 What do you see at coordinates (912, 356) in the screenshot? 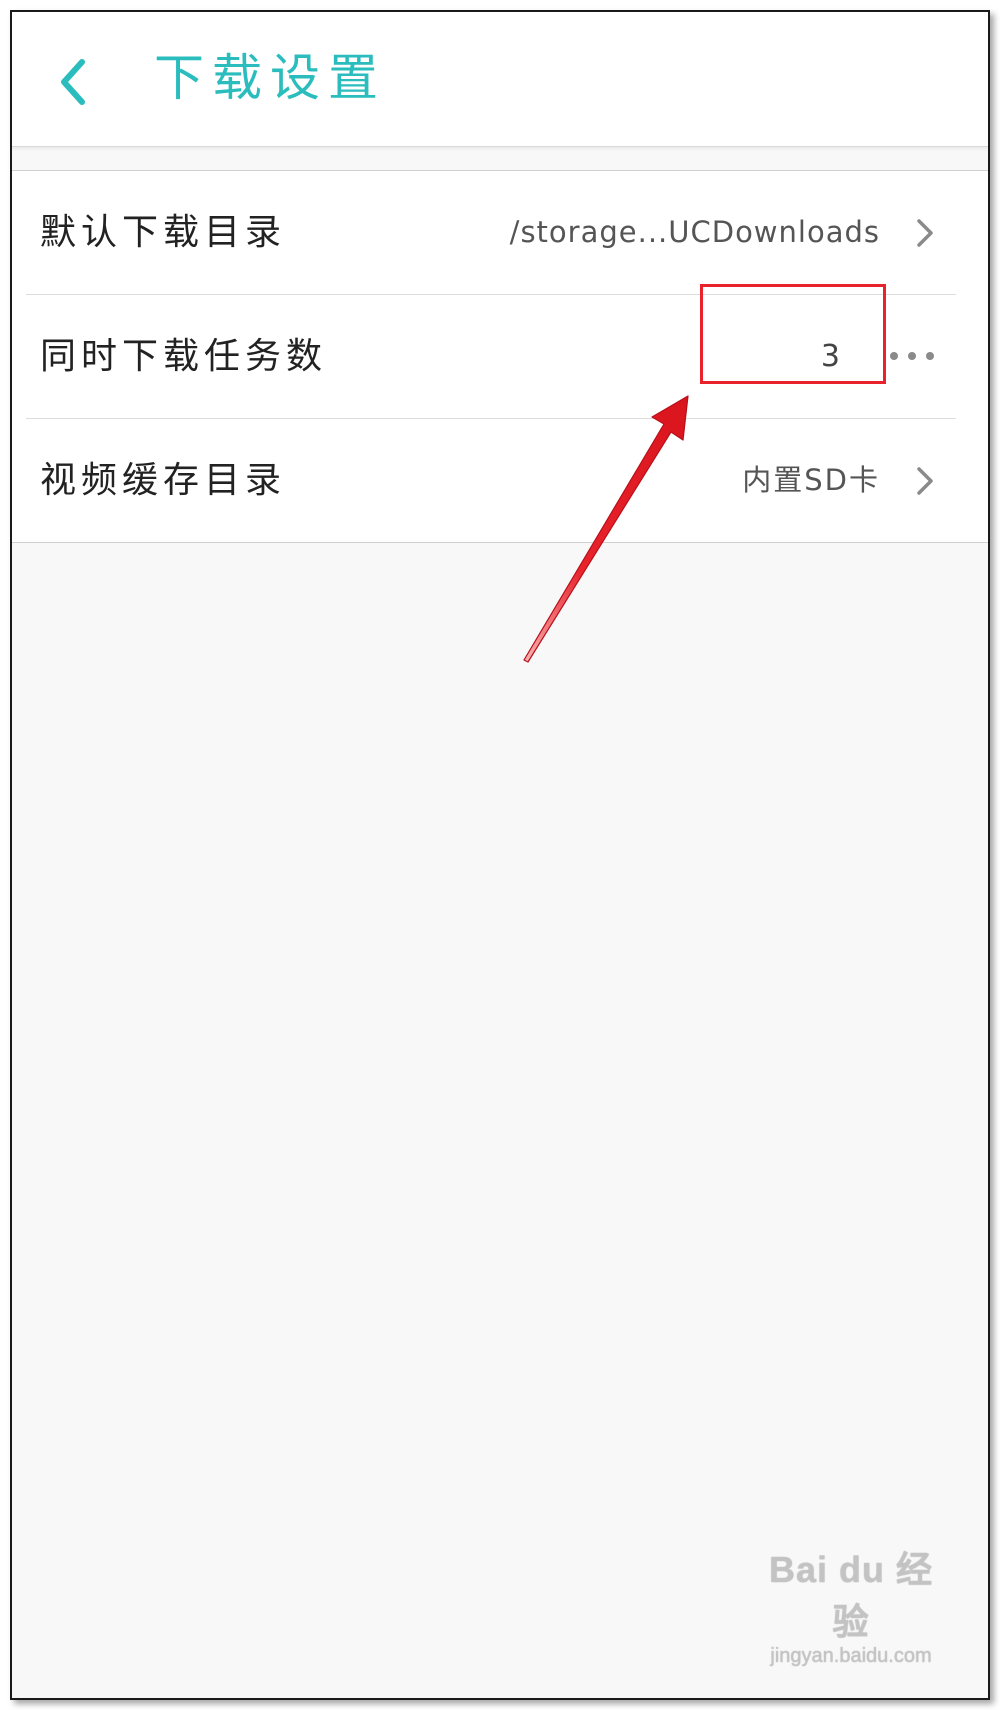
I see `more-horizontal-icon` at bounding box center [912, 356].